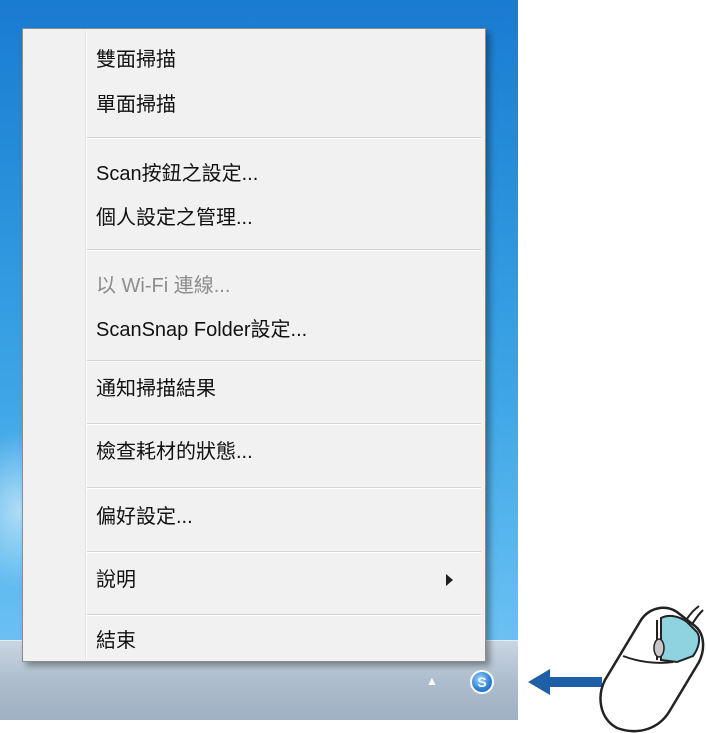  I want to click on menu-item-help-label: 說明, so click(116, 580).